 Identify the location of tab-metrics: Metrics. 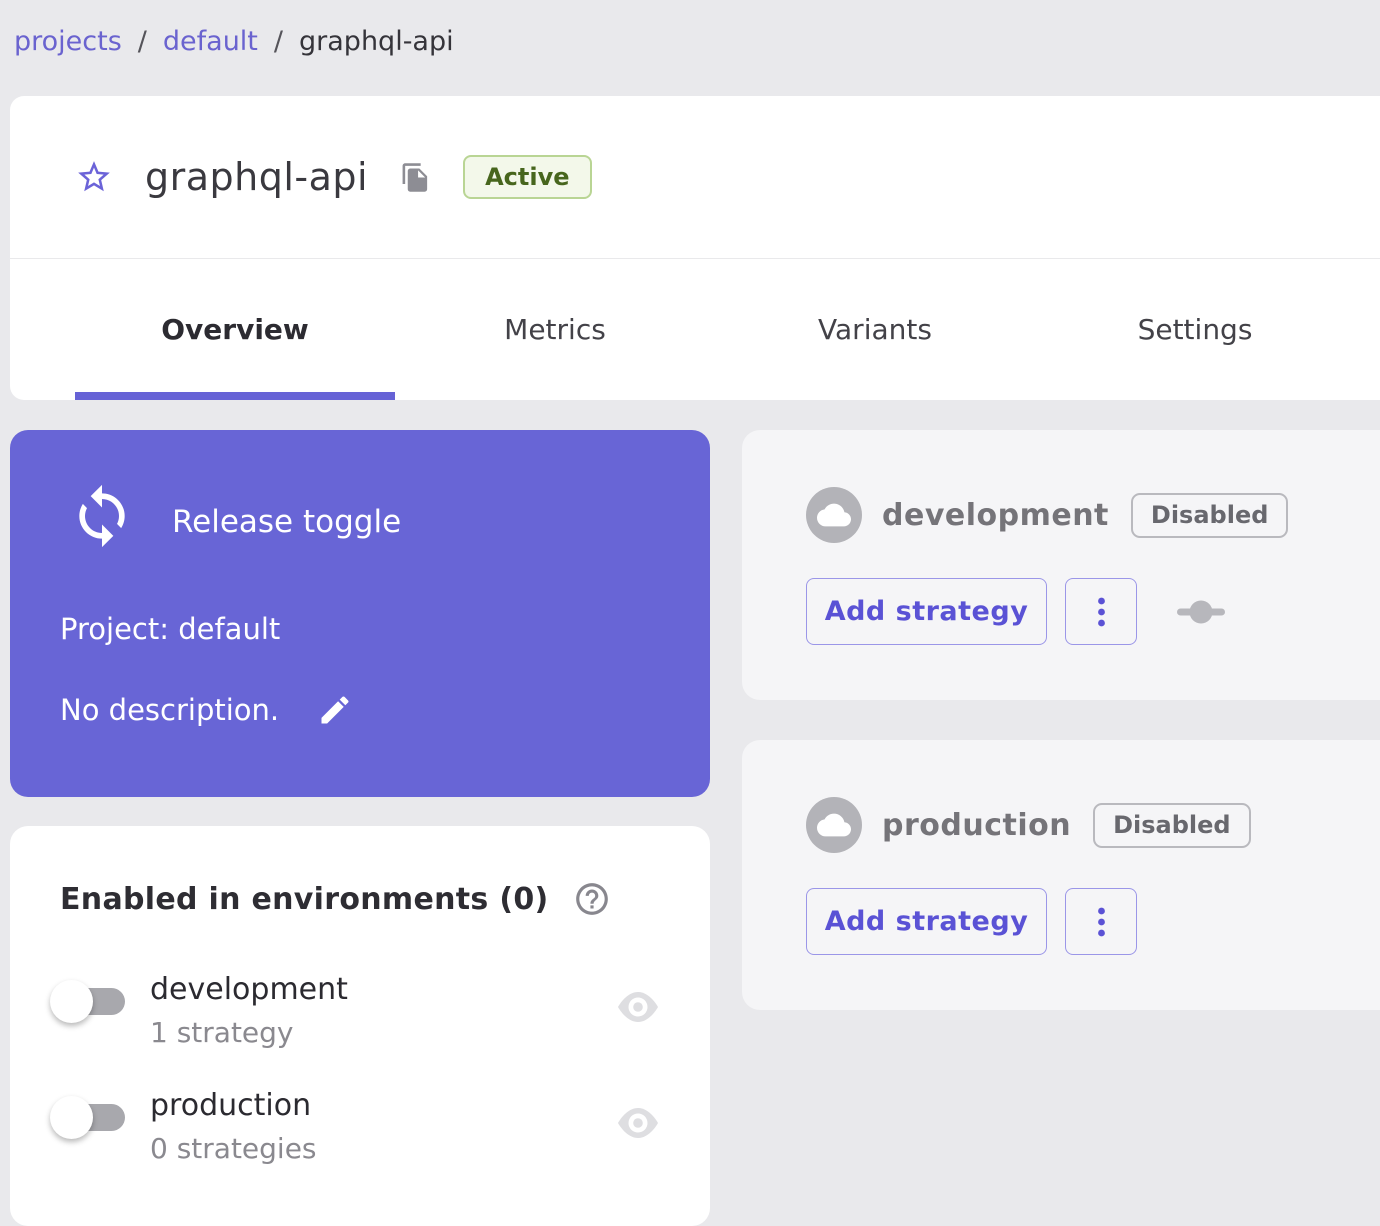
(555, 329).